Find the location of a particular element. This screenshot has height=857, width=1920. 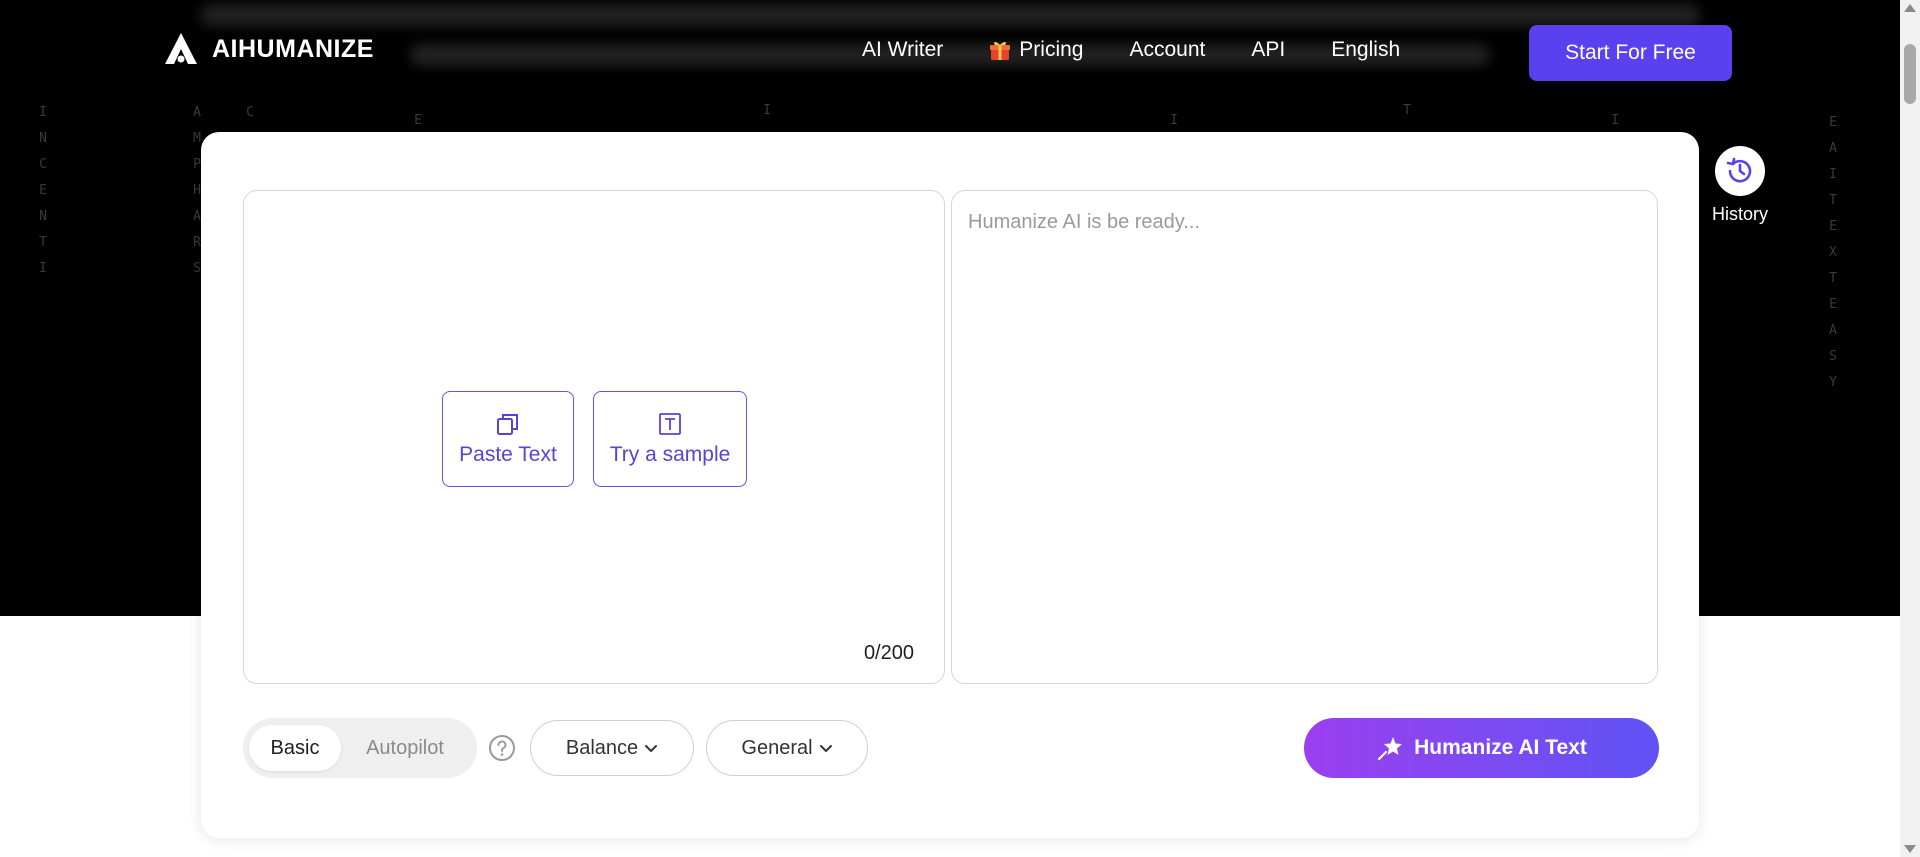

nav-item-label: Account is located at coordinates (1167, 49).